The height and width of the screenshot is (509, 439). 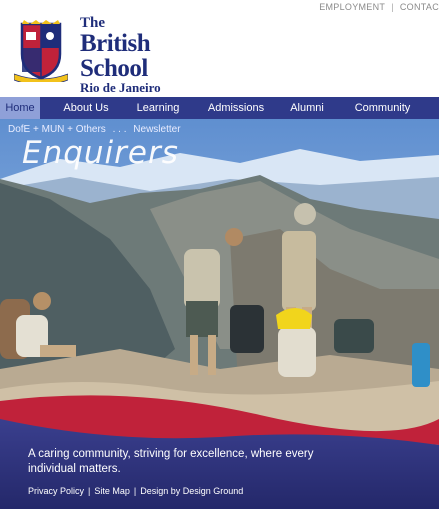 What do you see at coordinates (156, 129) in the screenshot?
I see `subnav-newsletter-link: Newsletter` at bounding box center [156, 129].